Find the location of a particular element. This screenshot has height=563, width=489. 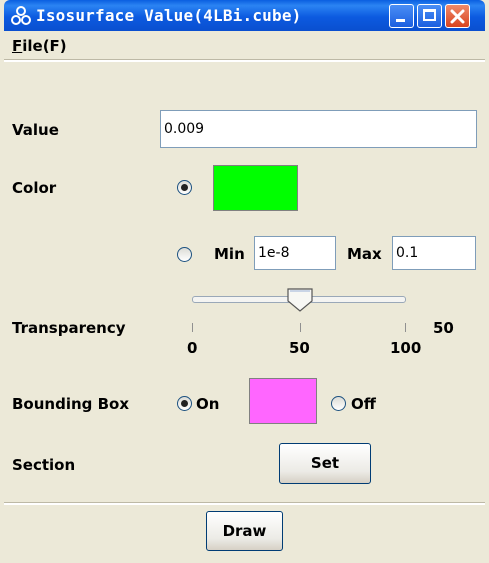

bbox-off-label: Off is located at coordinates (363, 404).